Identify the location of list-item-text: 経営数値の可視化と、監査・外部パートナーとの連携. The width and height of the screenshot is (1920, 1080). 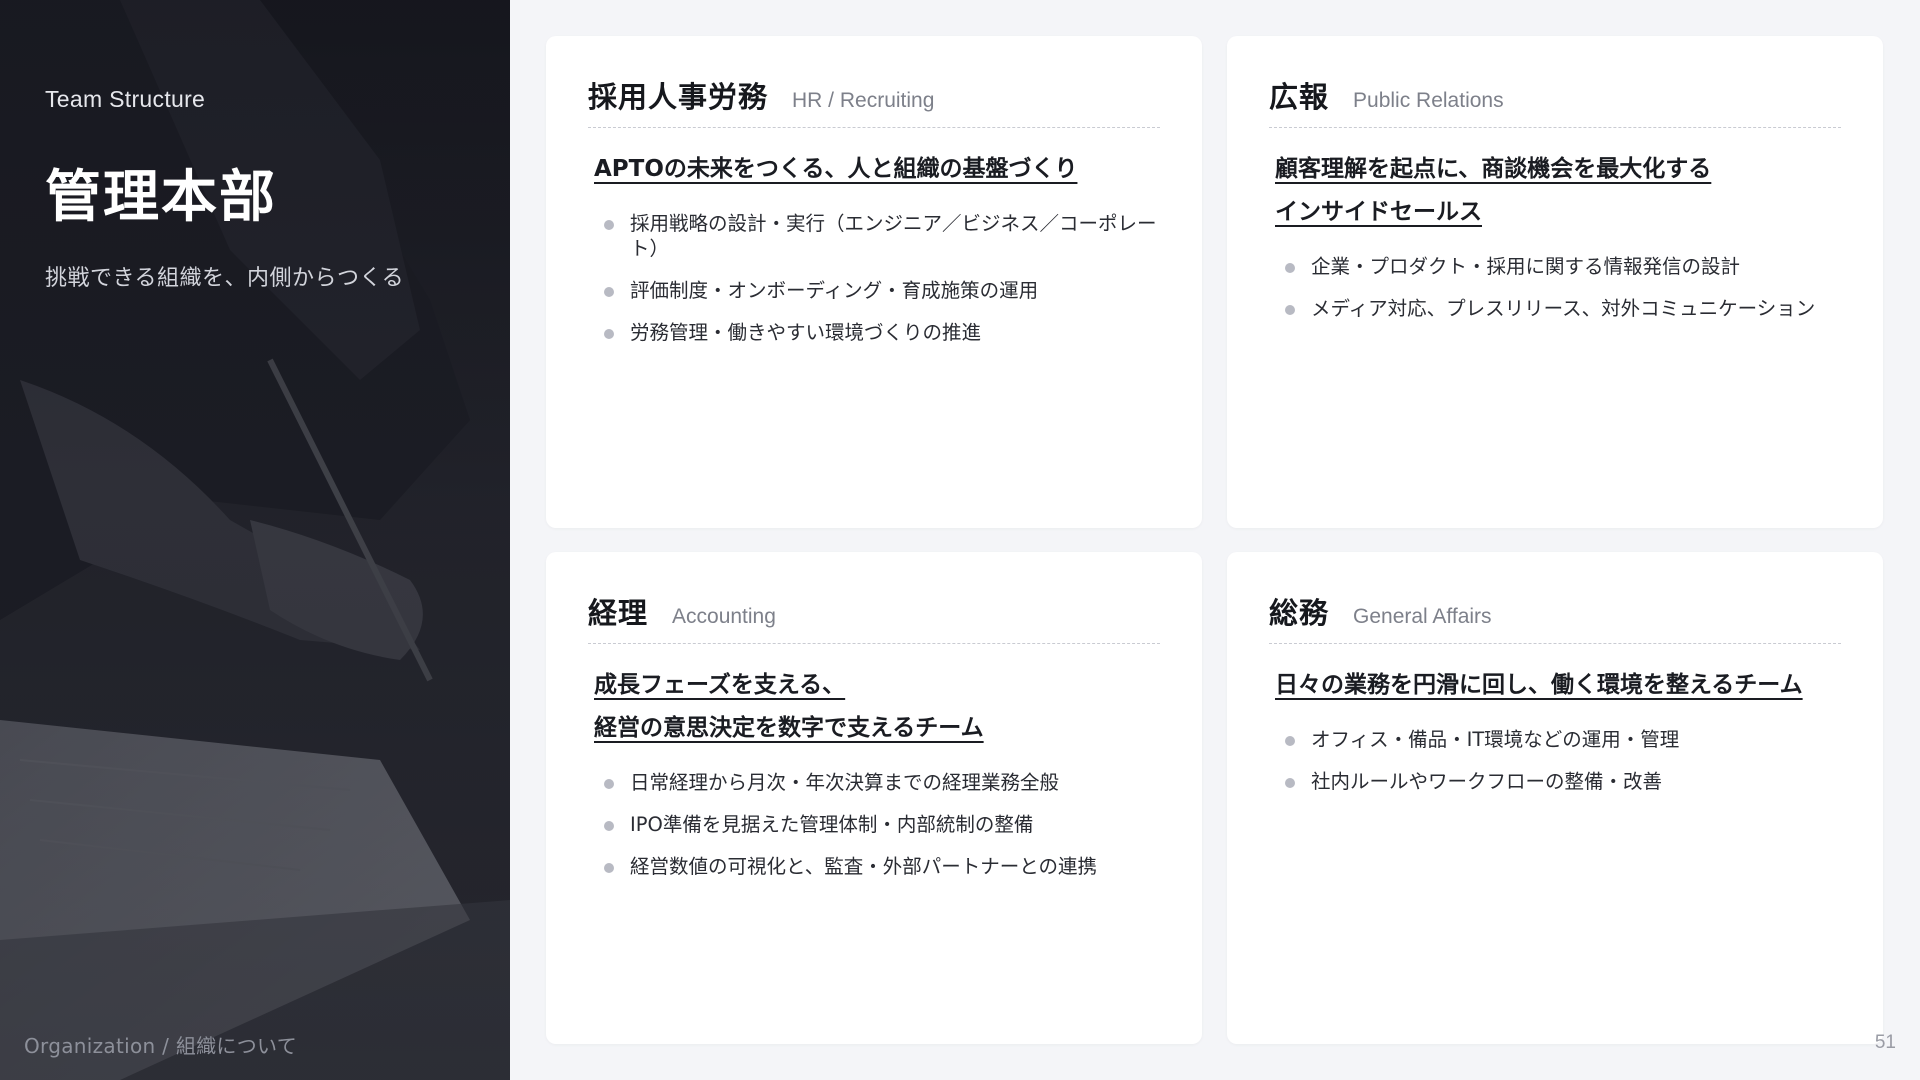
(864, 866).